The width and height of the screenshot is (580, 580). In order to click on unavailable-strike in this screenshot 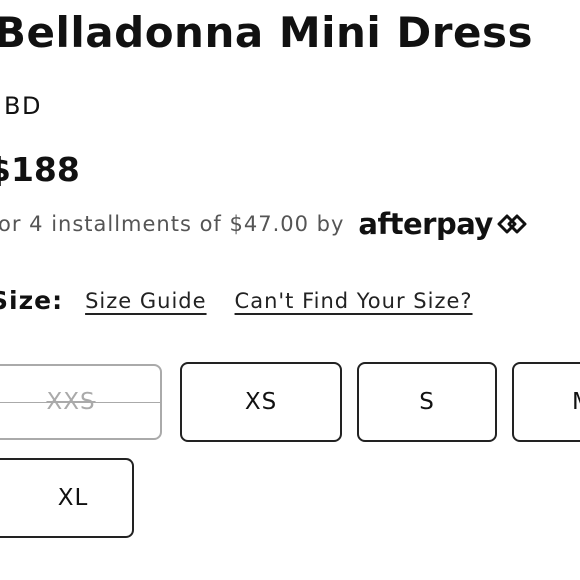, I will do `click(80, 402)`.